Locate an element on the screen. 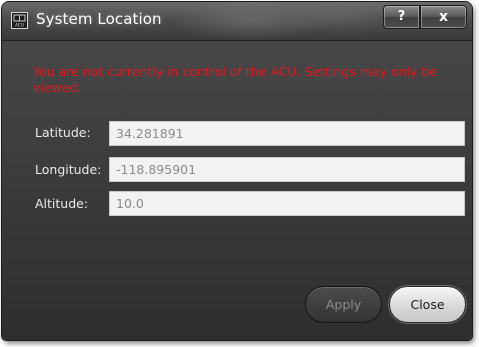  latitude-label: Latitude: is located at coordinates (63, 132).